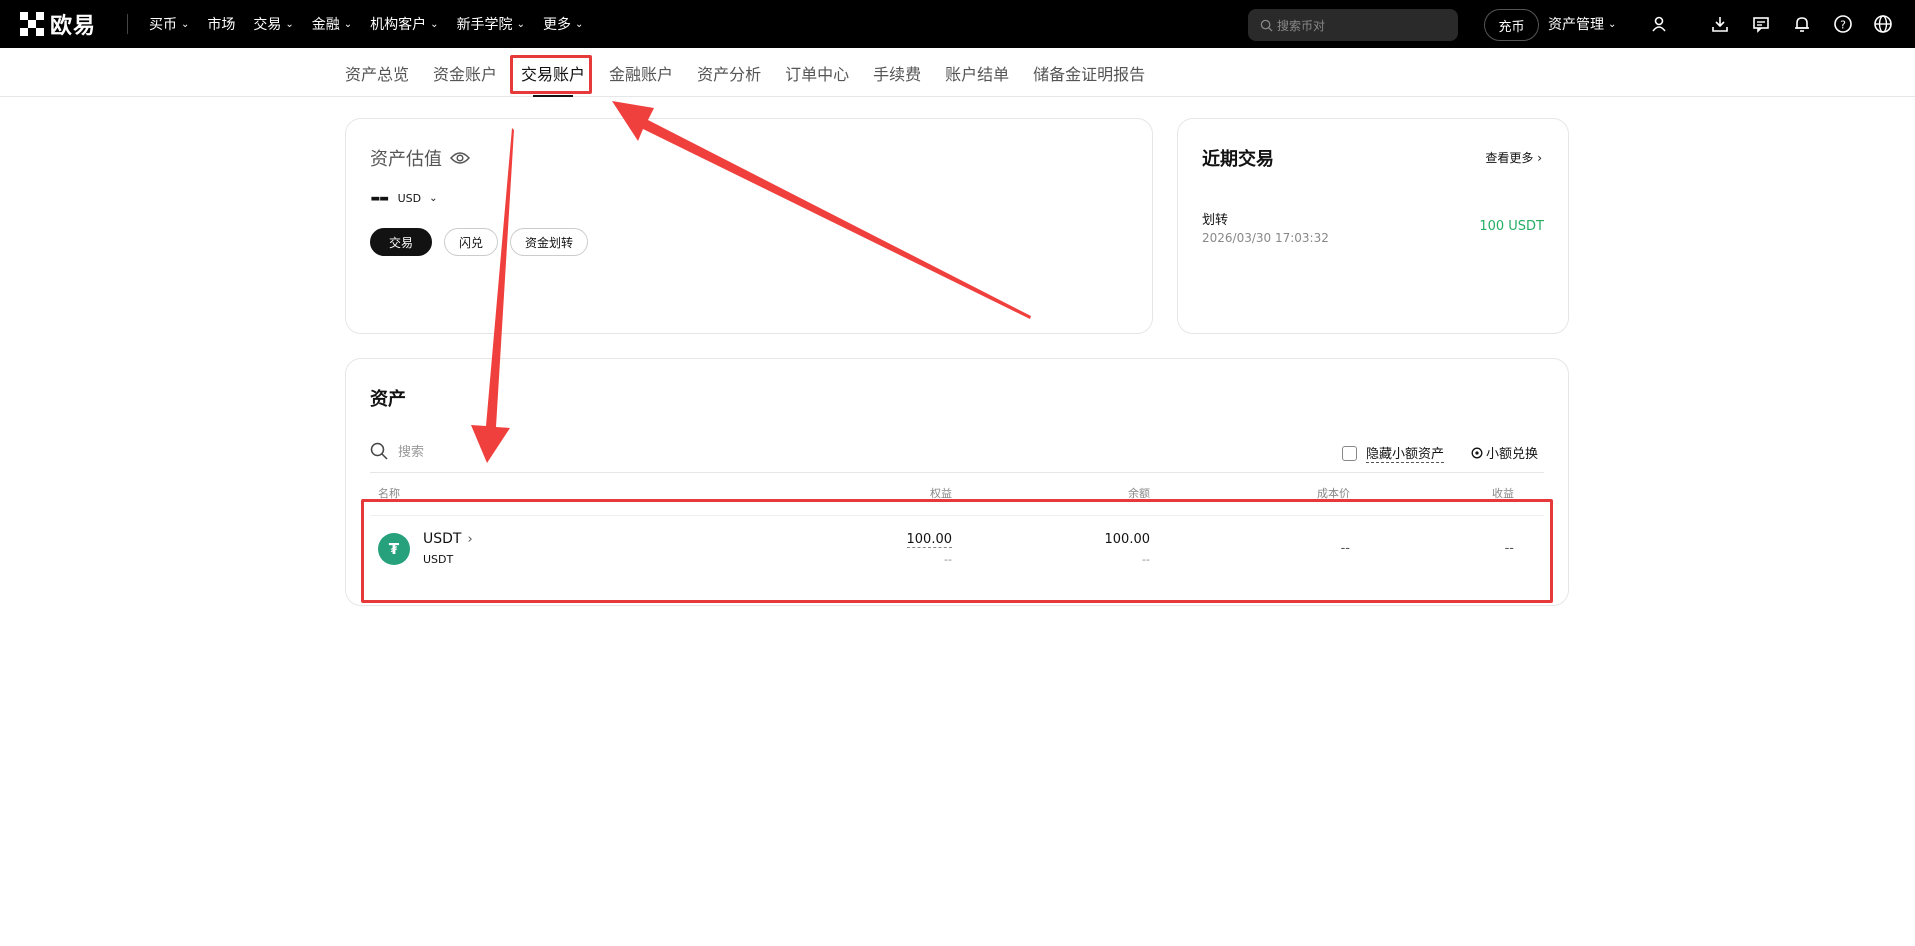  I want to click on annotation-arrows, so click(751, 282).